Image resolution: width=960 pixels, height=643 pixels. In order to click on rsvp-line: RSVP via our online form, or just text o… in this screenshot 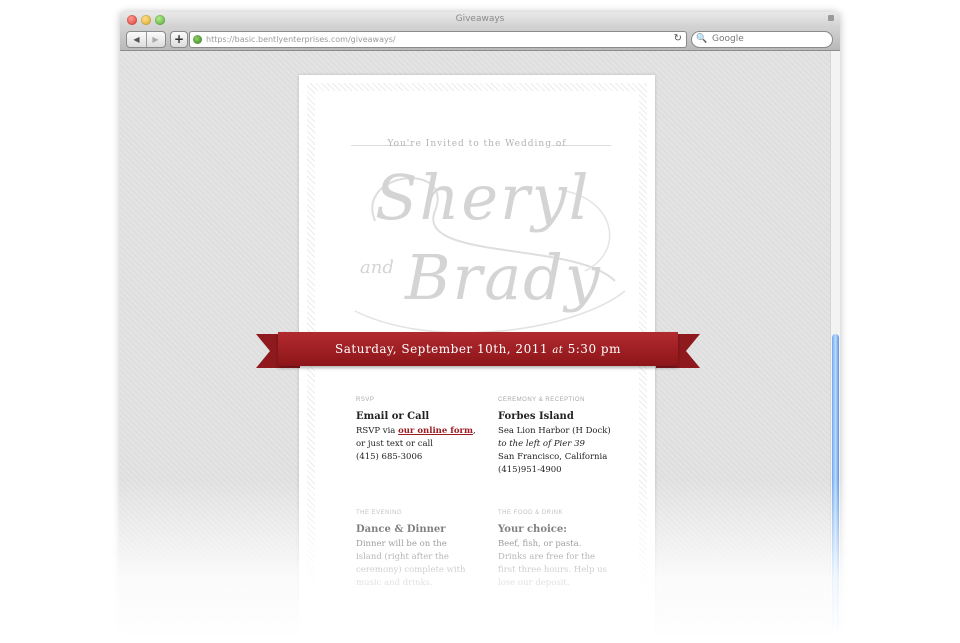, I will do `click(416, 438)`.